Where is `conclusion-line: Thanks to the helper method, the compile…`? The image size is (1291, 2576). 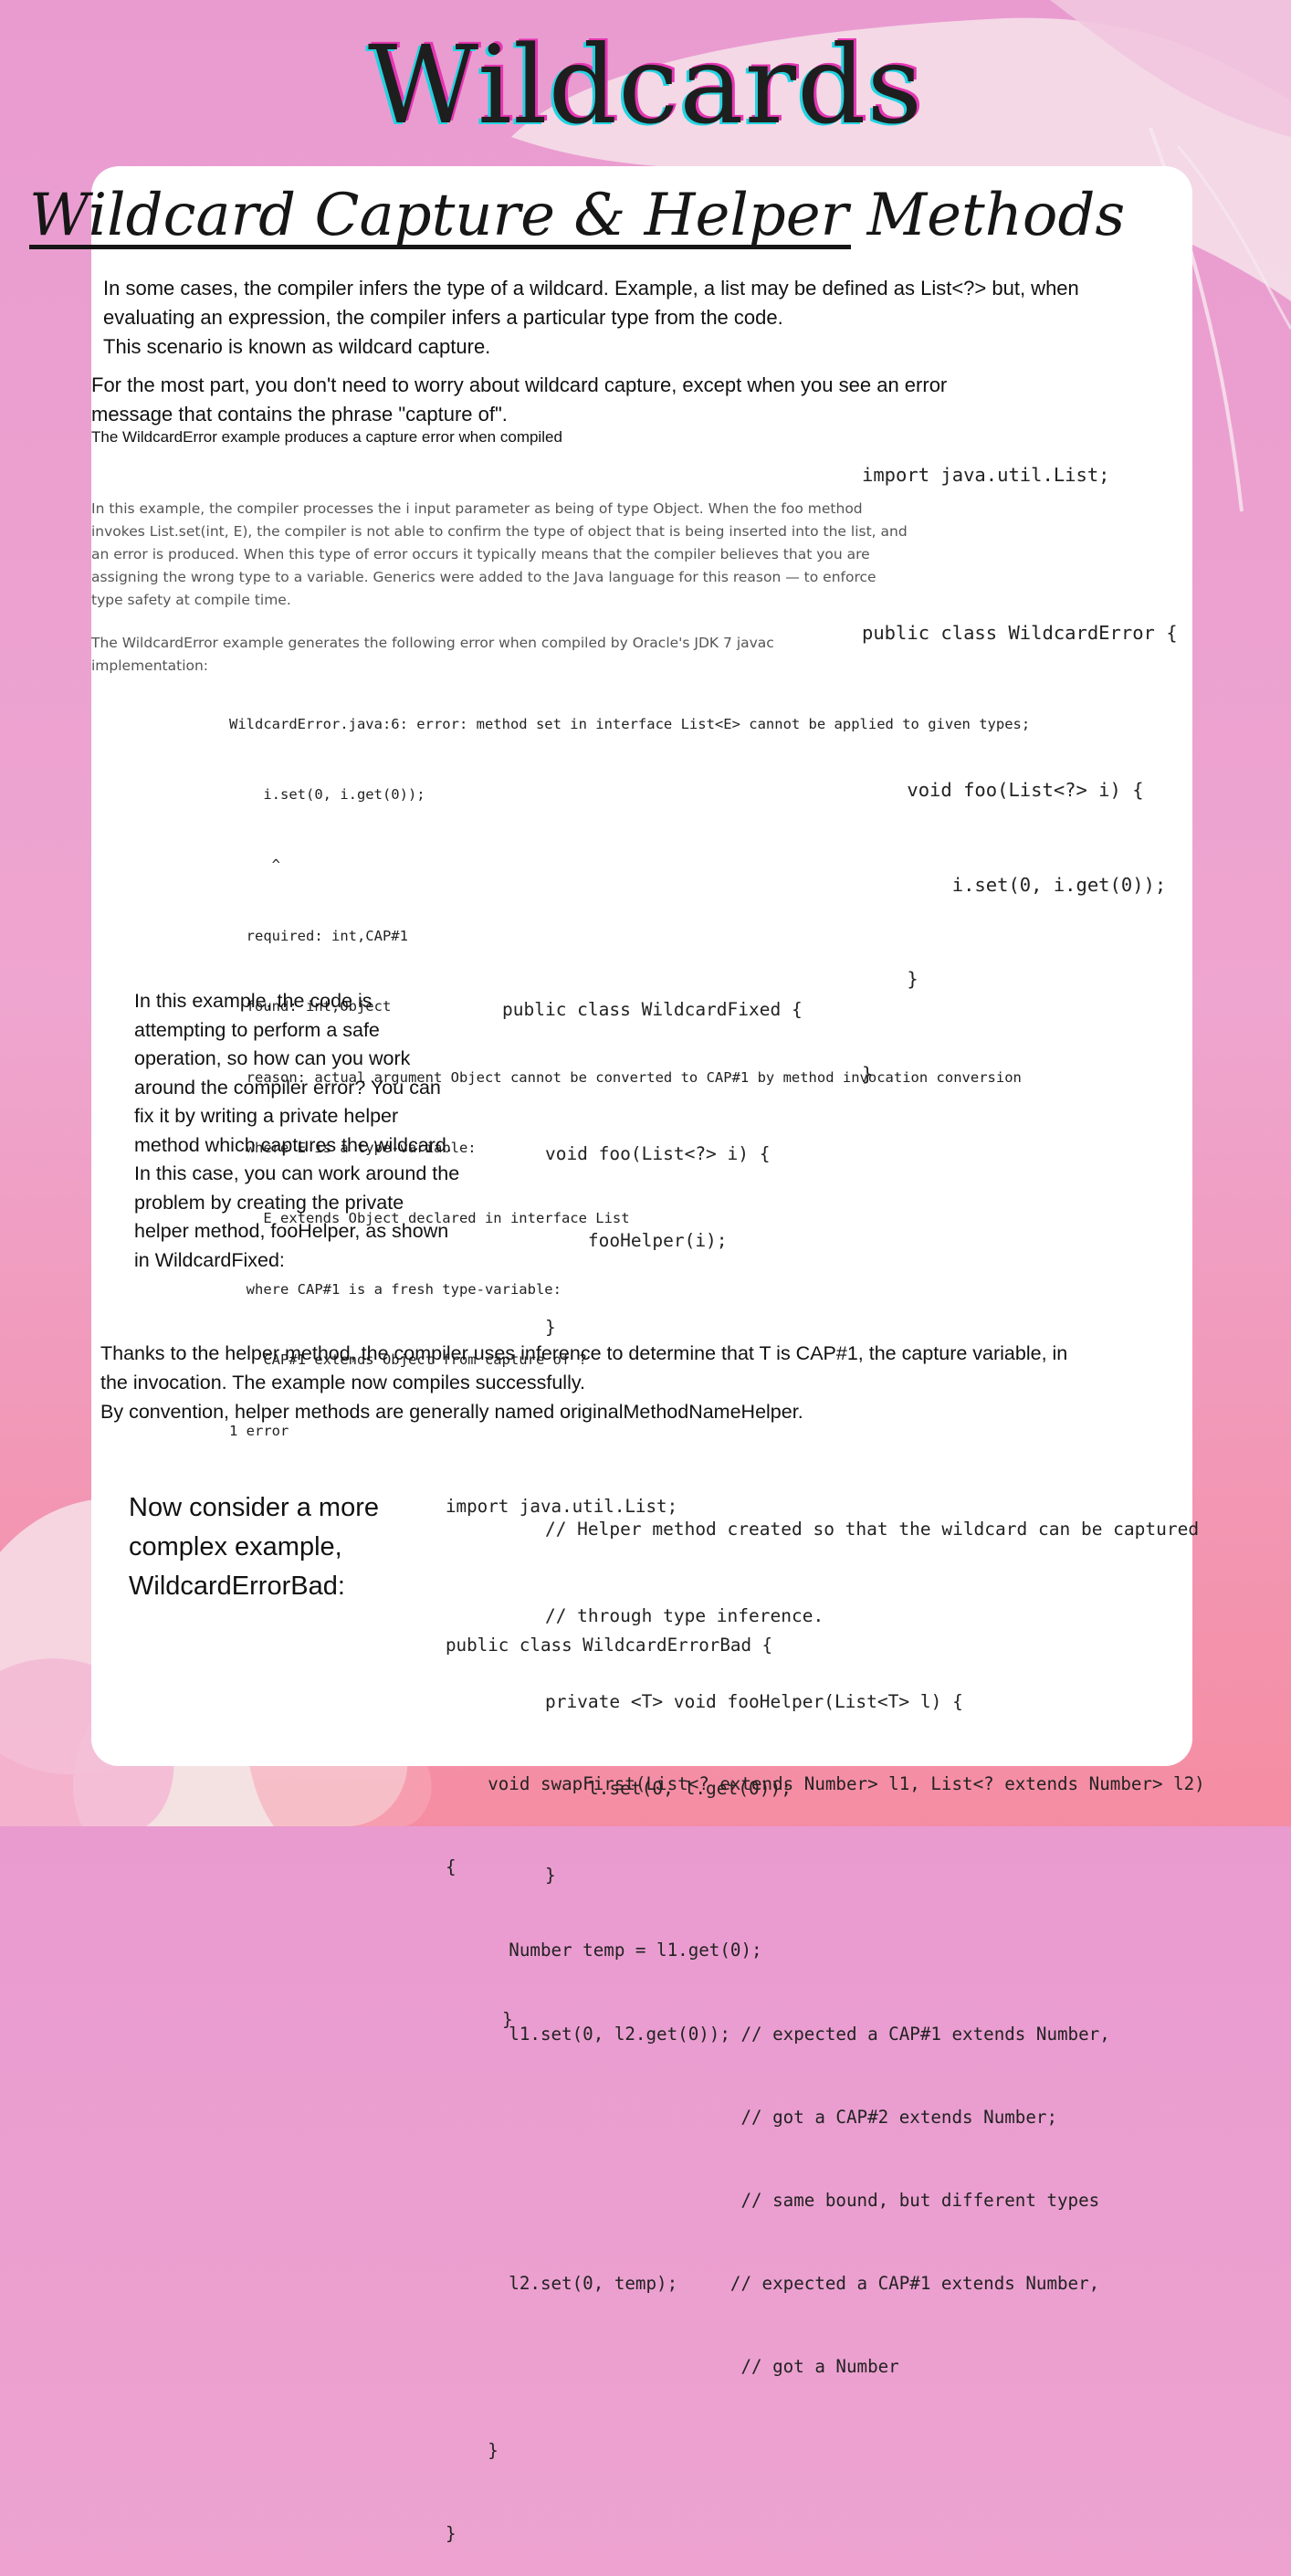
conclusion-line: Thanks to the helper method, the compile… is located at coordinates (584, 1353).